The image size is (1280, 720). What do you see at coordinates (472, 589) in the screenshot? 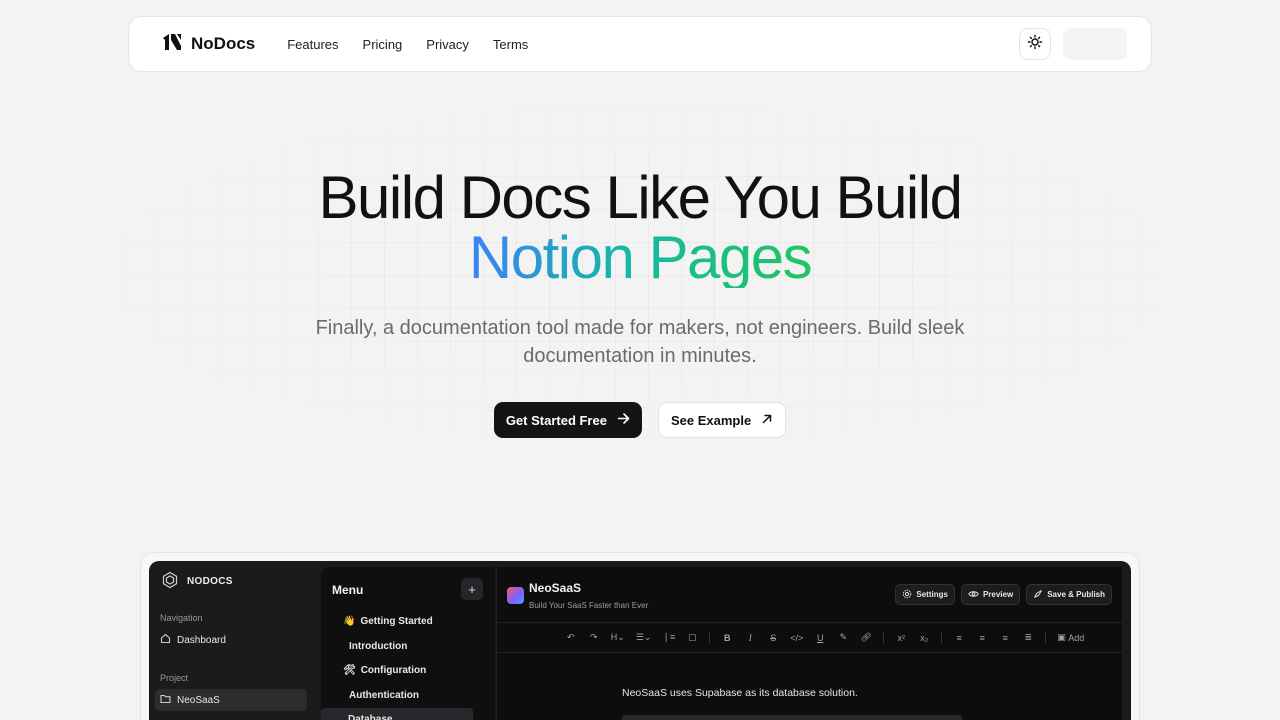
I see `add-page-button: +` at bounding box center [472, 589].